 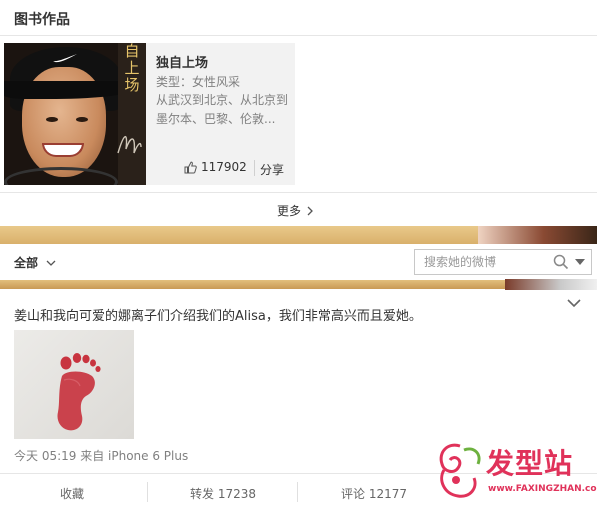 I want to click on comment-button: 评论 12177, so click(x=374, y=493).